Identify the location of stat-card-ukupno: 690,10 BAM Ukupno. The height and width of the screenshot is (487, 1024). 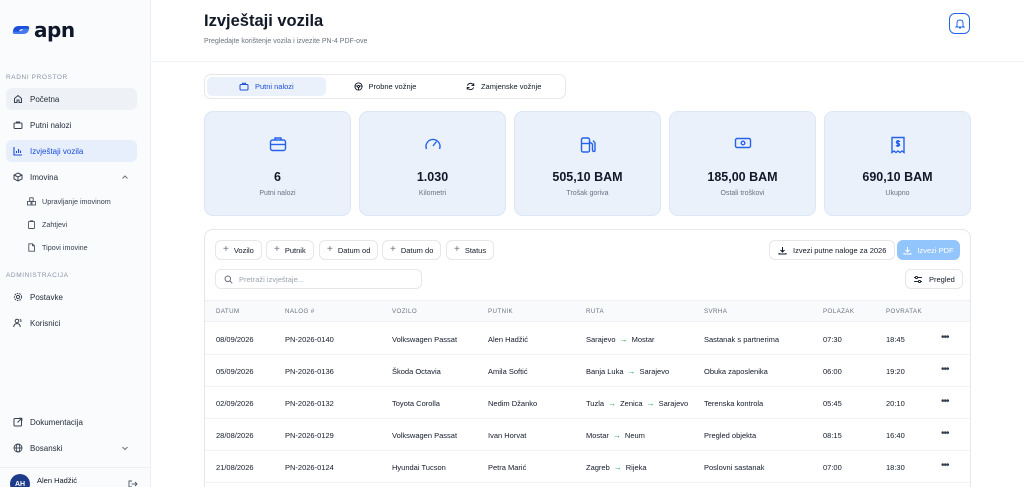
(897, 163).